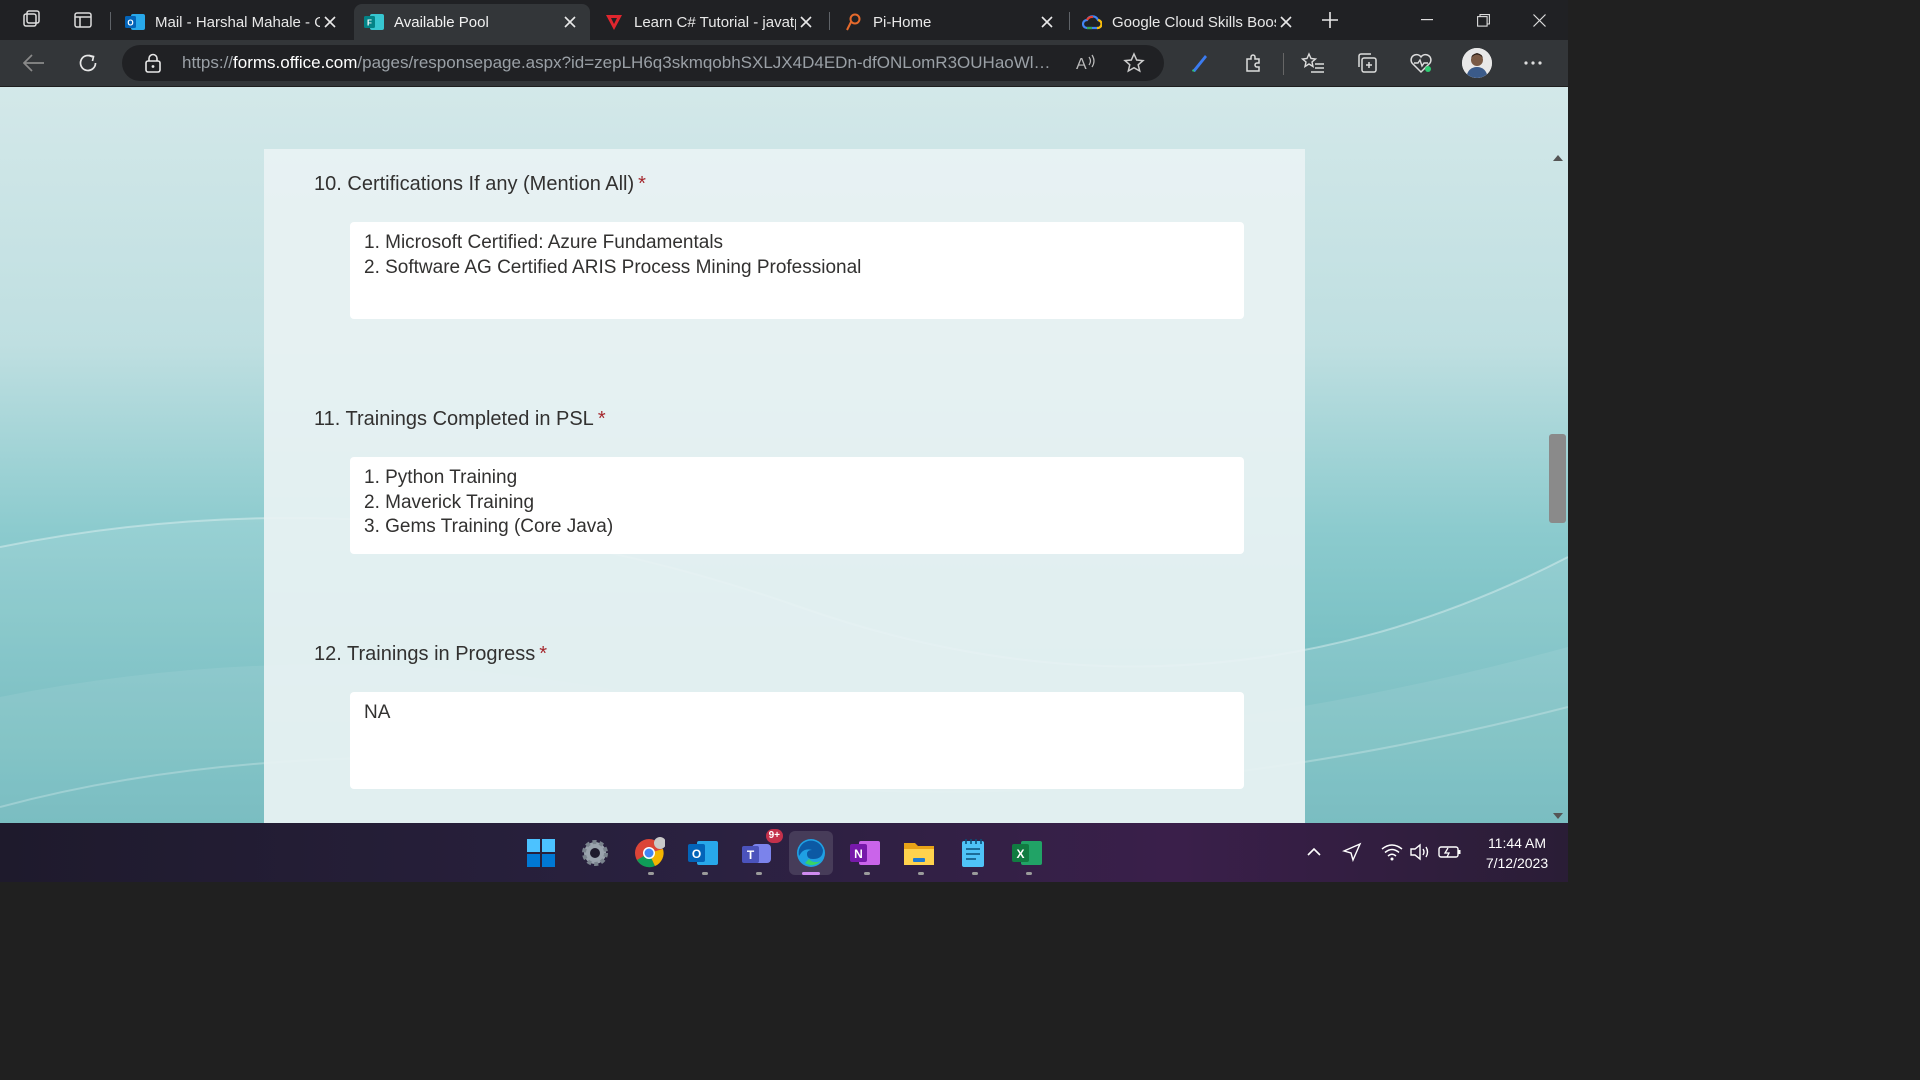 Image resolution: width=1920 pixels, height=1080 pixels. I want to click on scroll-up-arrow-icon, so click(1558, 158).